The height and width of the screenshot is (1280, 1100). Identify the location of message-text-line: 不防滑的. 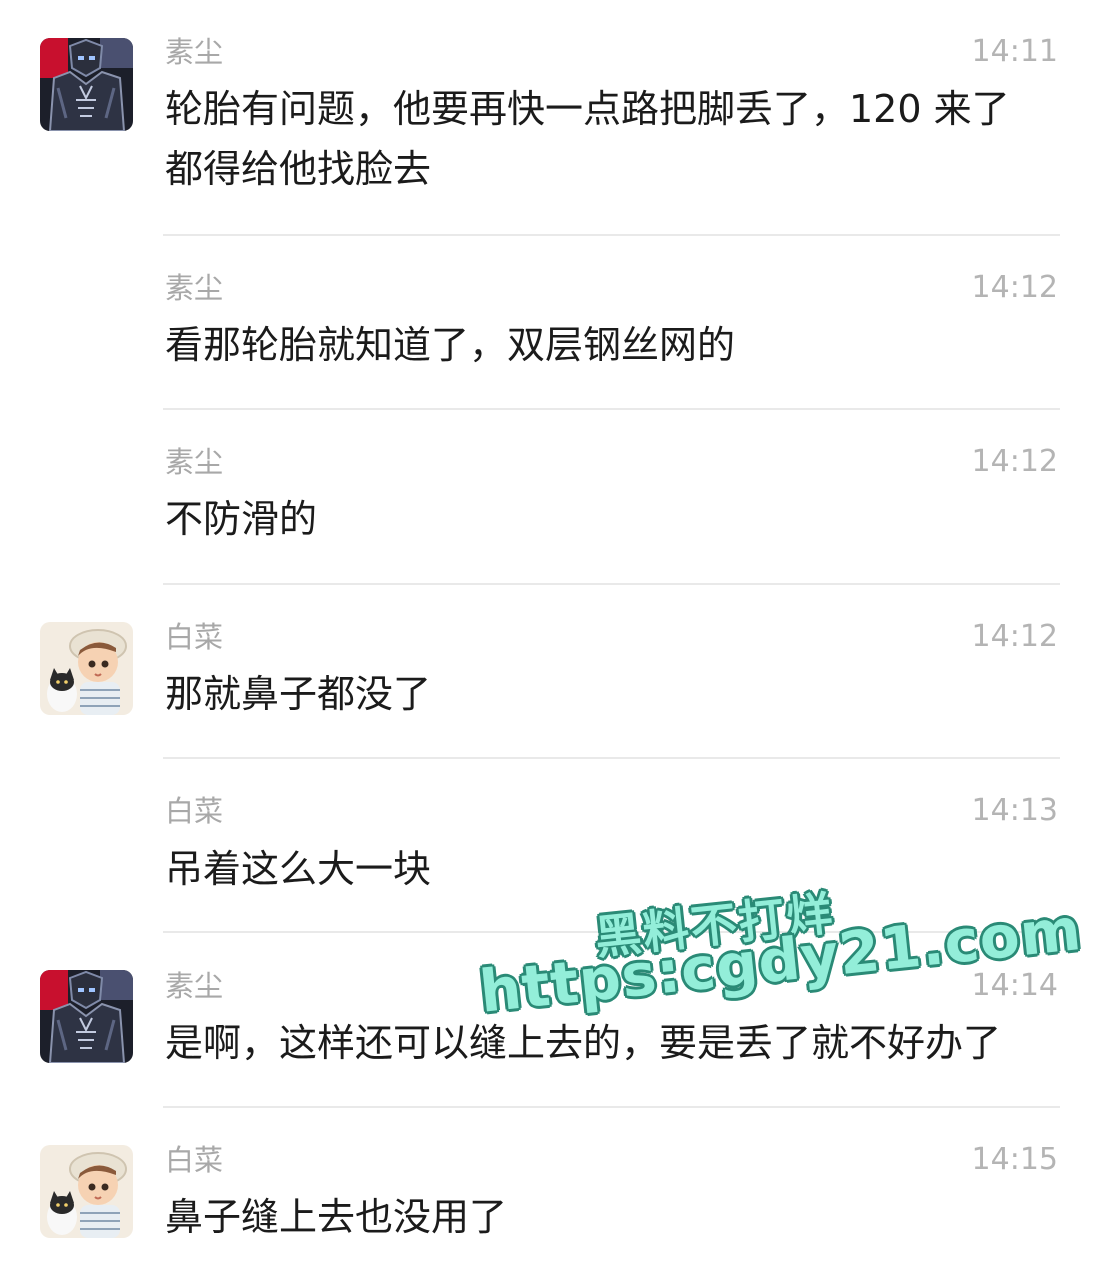
(241, 519).